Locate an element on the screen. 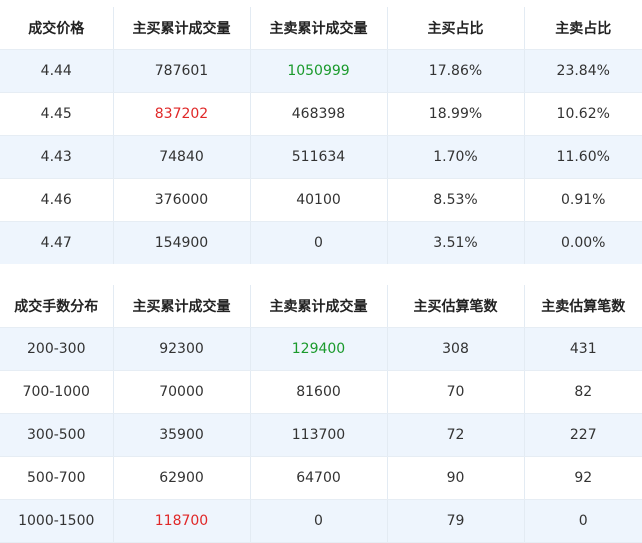 The height and width of the screenshot is (543, 642). cell-sell-ratio: 0.91% is located at coordinates (583, 200).